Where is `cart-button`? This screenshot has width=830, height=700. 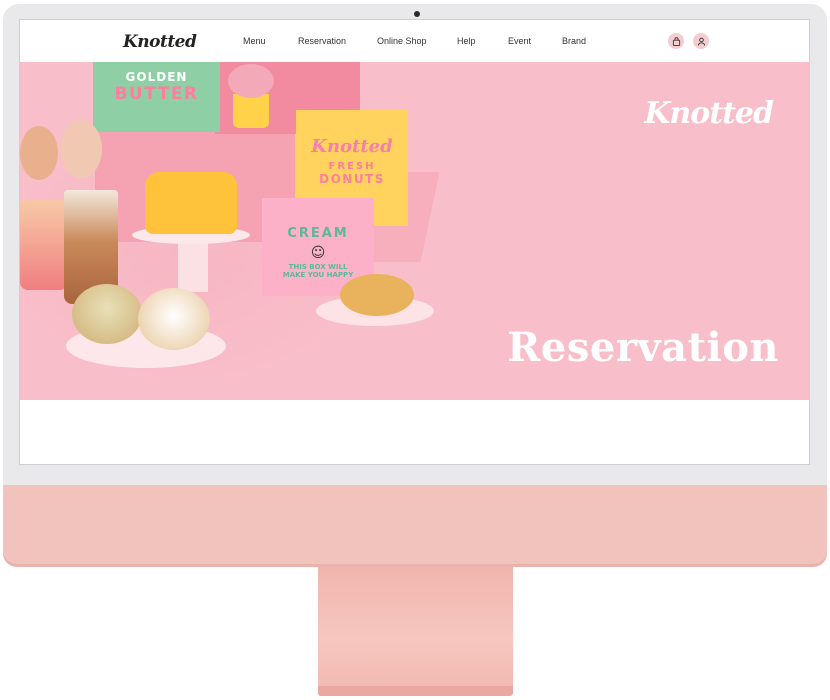
cart-button is located at coordinates (676, 41).